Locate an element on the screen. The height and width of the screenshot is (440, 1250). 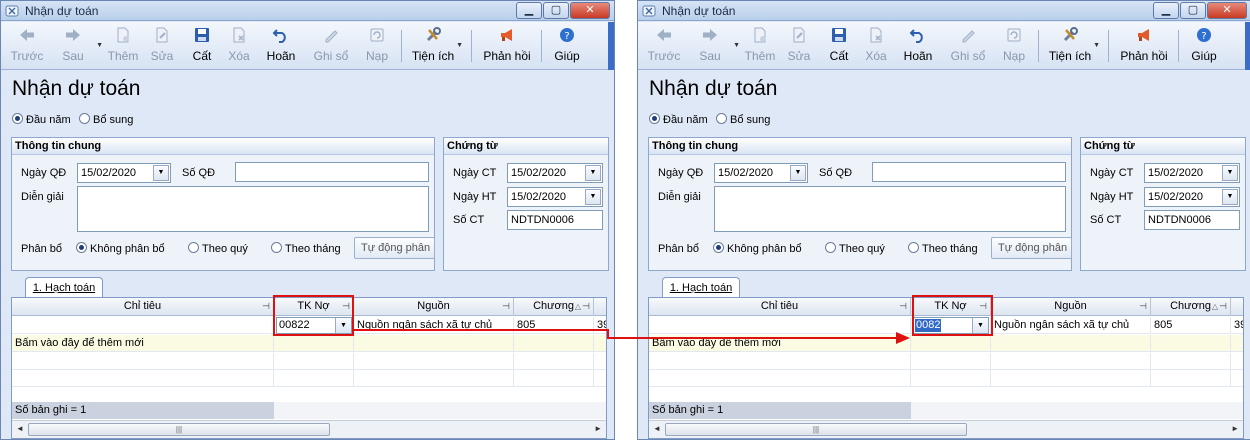
tk-no-value: 00822 is located at coordinates (294, 325).